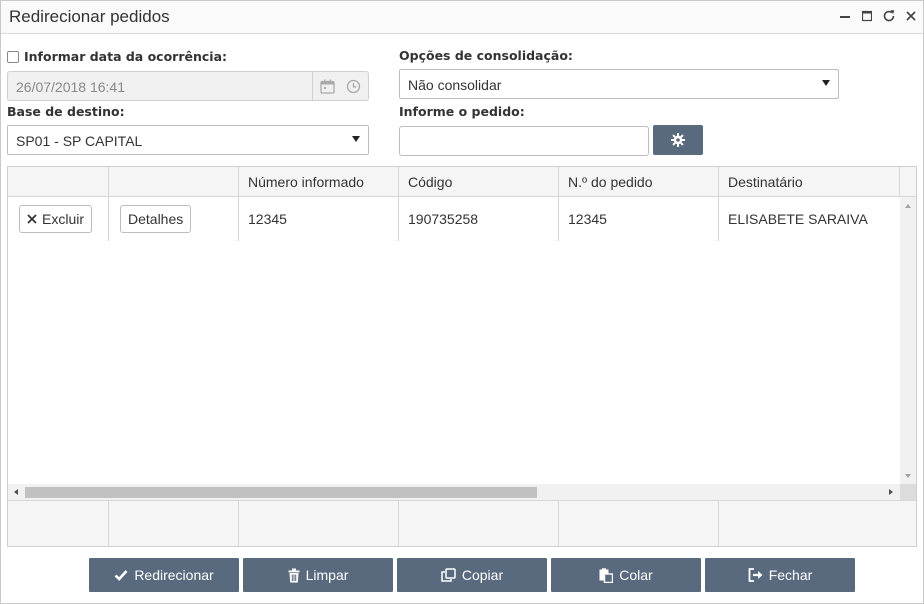 Image resolution: width=924 pixels, height=604 pixels. What do you see at coordinates (845, 16) in the screenshot?
I see `minimize-icon` at bounding box center [845, 16].